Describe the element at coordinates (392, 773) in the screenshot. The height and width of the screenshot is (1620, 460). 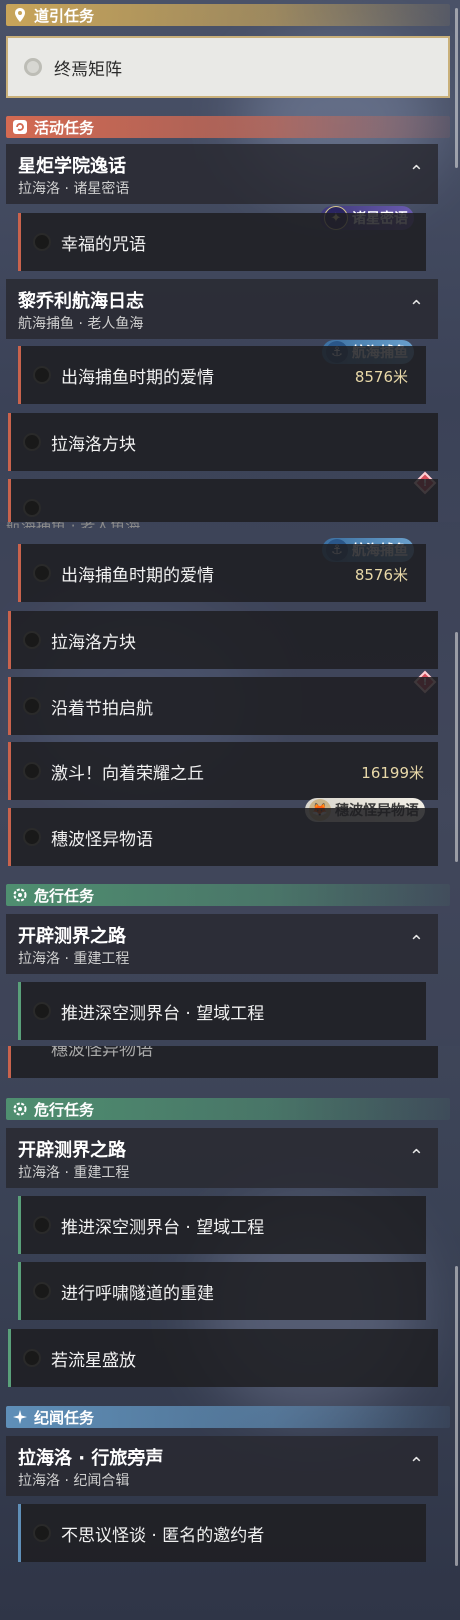
I see `quest-distance: 16199米` at that location.